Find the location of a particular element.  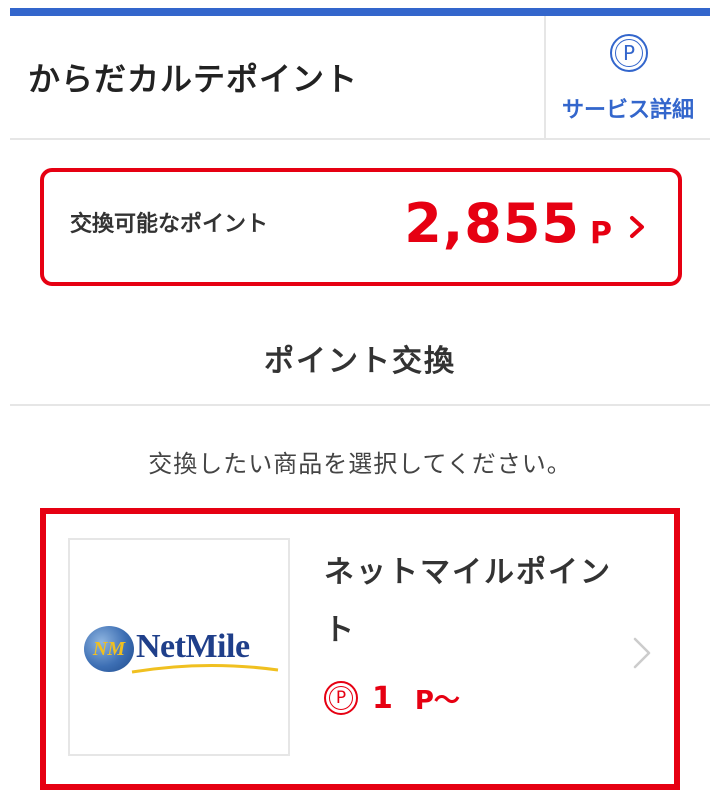

top-accent-bar is located at coordinates (360, 12).